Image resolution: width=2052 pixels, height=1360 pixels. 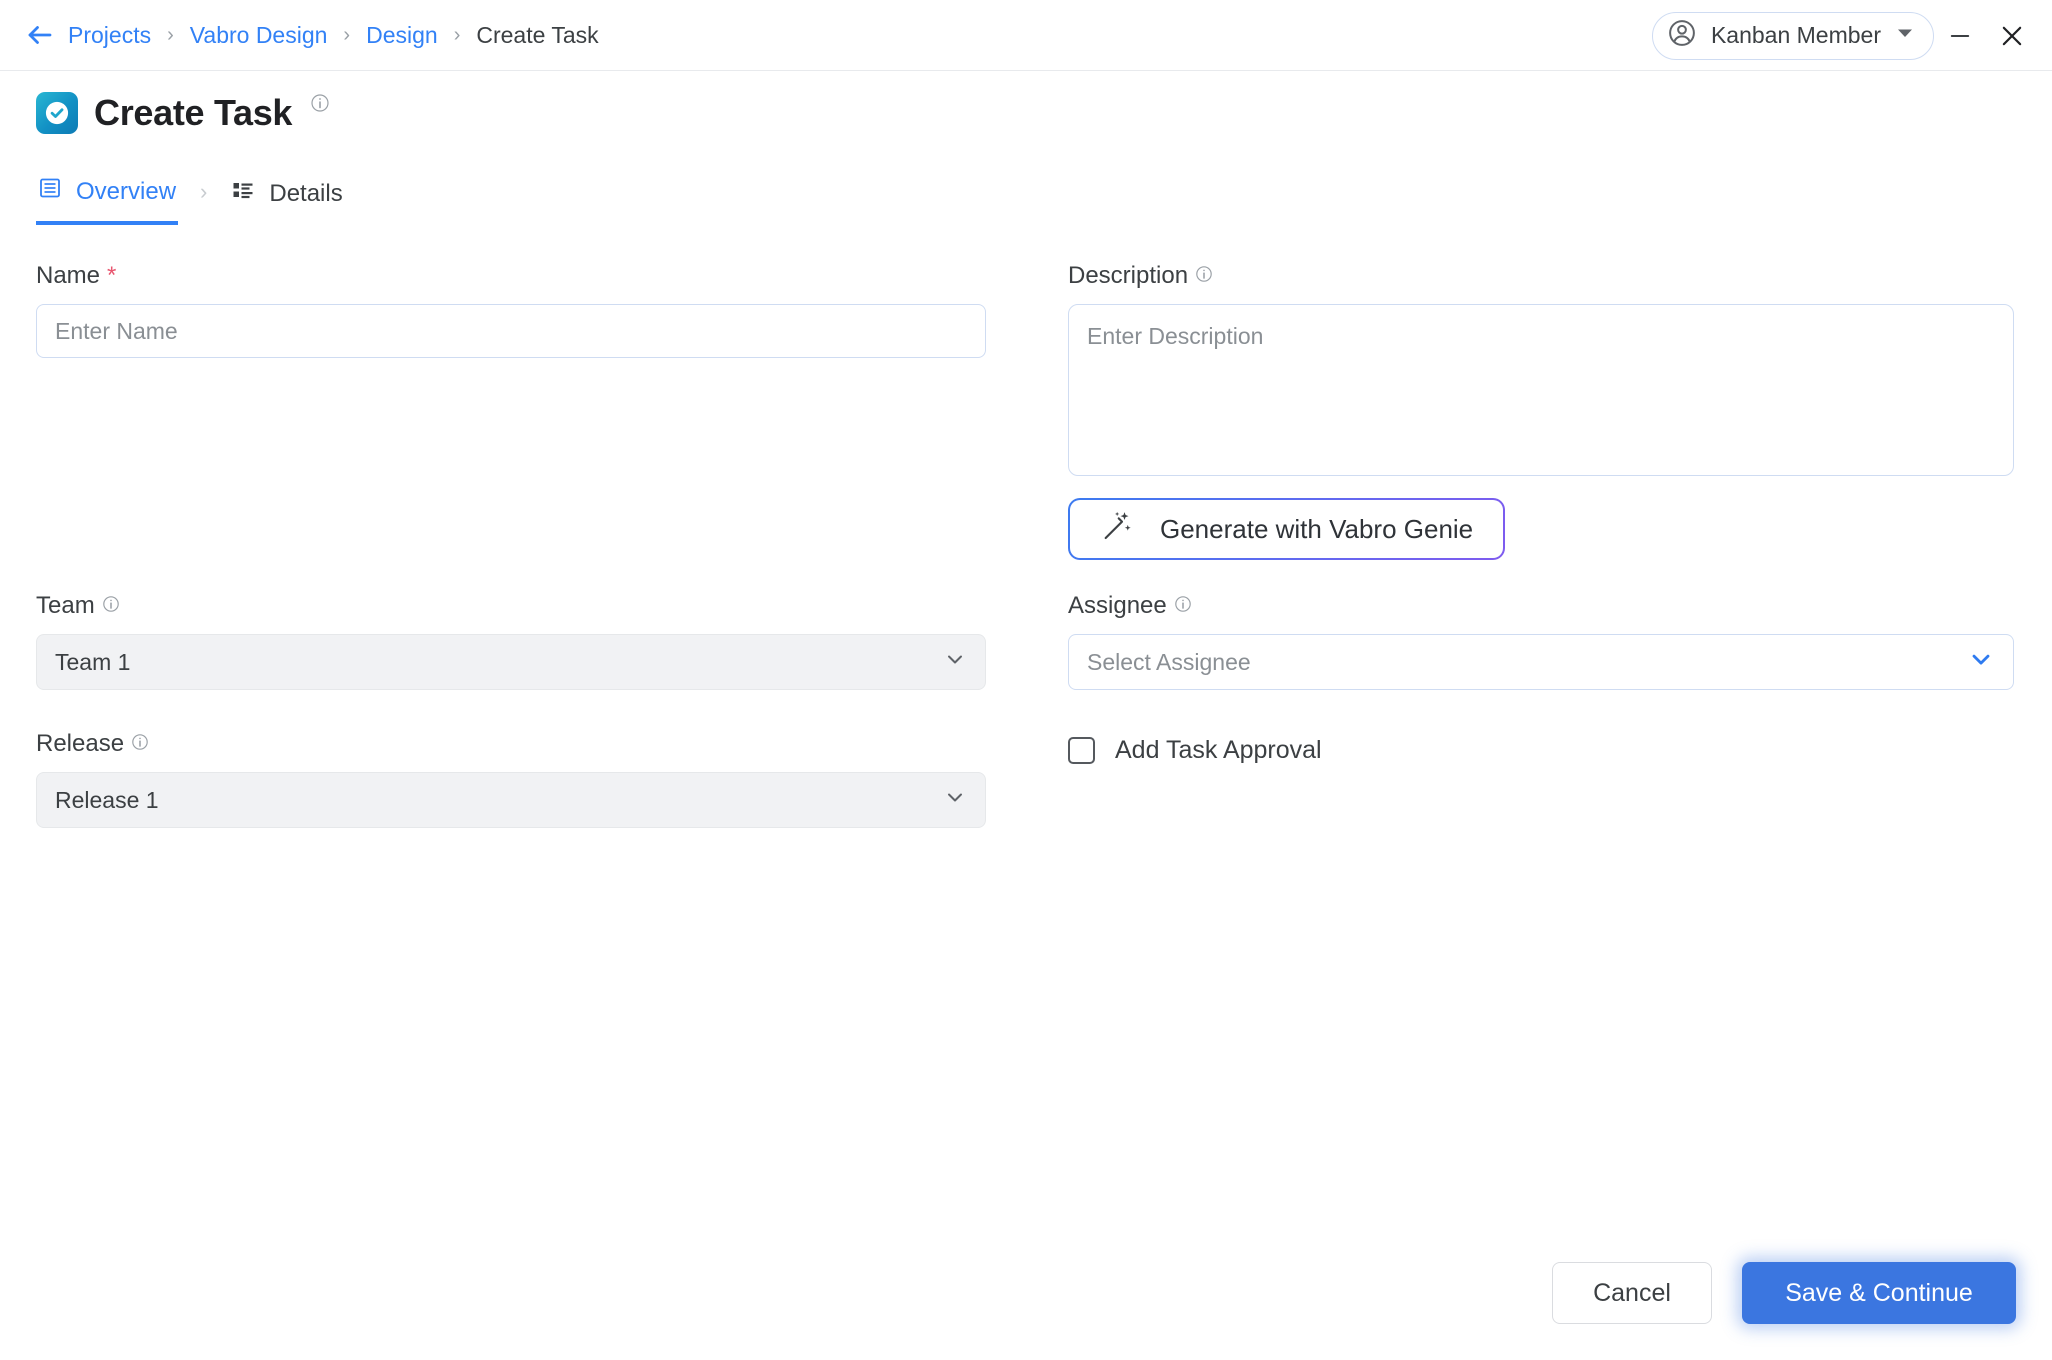 I want to click on close-button, so click(x=2012, y=36).